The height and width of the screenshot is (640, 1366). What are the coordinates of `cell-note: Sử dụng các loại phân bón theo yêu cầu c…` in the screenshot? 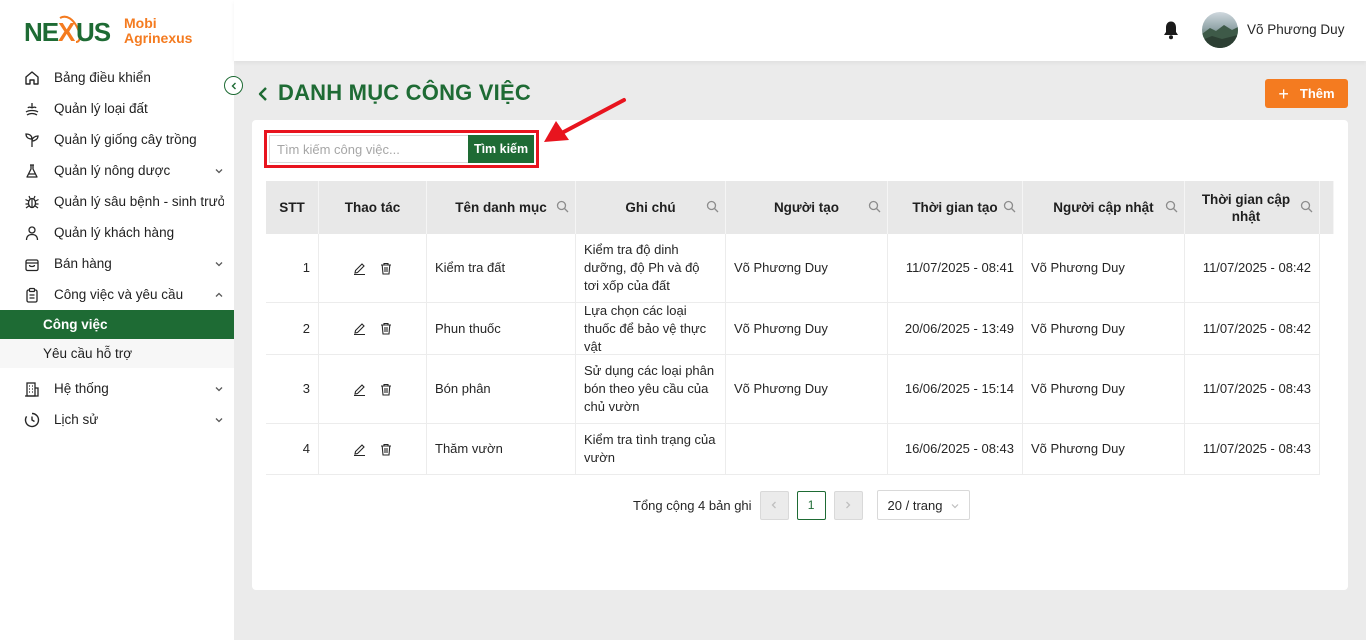 It's located at (651, 389).